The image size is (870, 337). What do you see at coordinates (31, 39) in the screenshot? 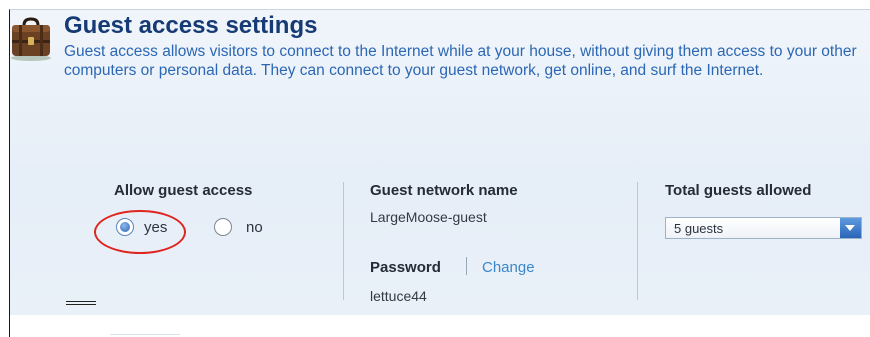
I see `suitcase-icon` at bounding box center [31, 39].